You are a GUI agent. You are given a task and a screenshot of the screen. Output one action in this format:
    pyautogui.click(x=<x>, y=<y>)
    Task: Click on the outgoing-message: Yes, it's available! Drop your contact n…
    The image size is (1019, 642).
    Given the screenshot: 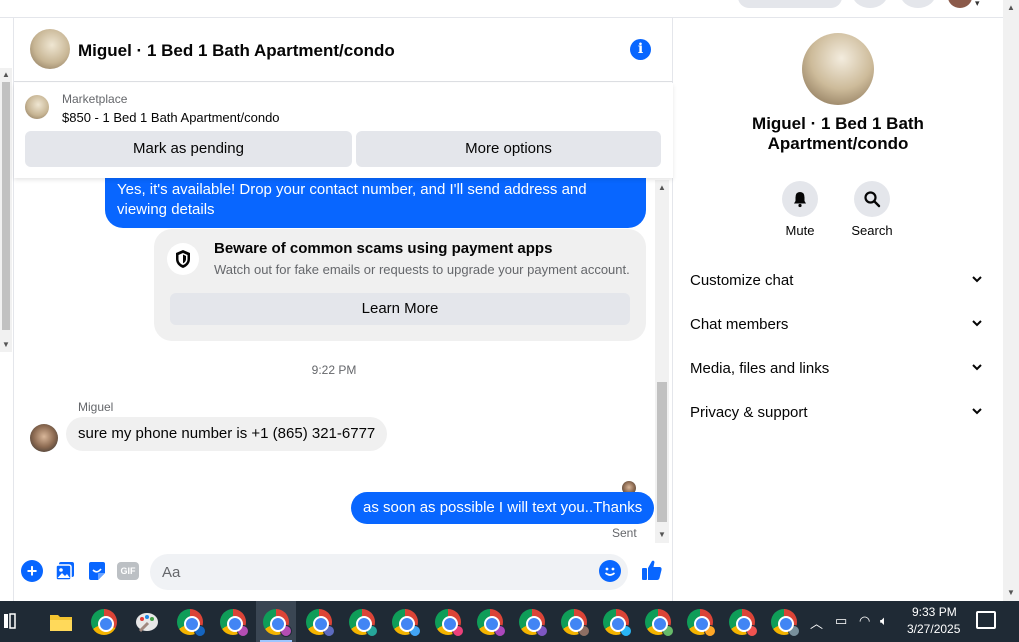 What is the action you would take?
    pyautogui.click(x=375, y=203)
    